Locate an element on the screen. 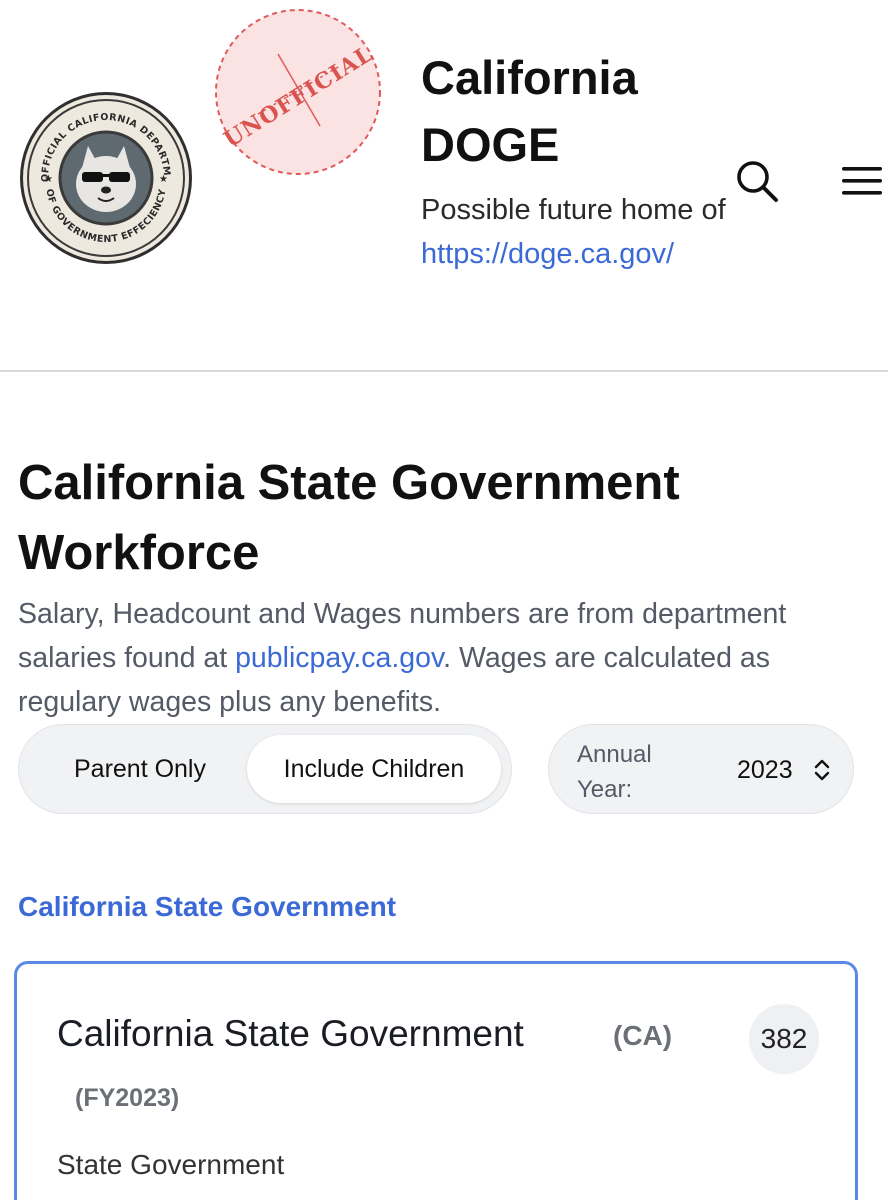 Image resolution: width=888 pixels, height=1200 pixels. tagline-text: Possible future home of is located at coordinates (573, 210).